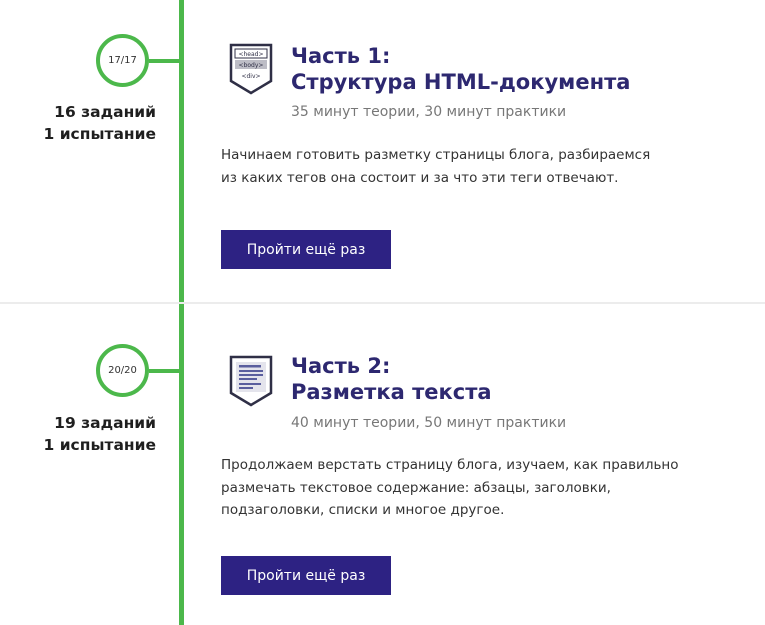  Describe the element at coordinates (391, 392) in the screenshot. I see `part-name: Разметка текста` at that location.